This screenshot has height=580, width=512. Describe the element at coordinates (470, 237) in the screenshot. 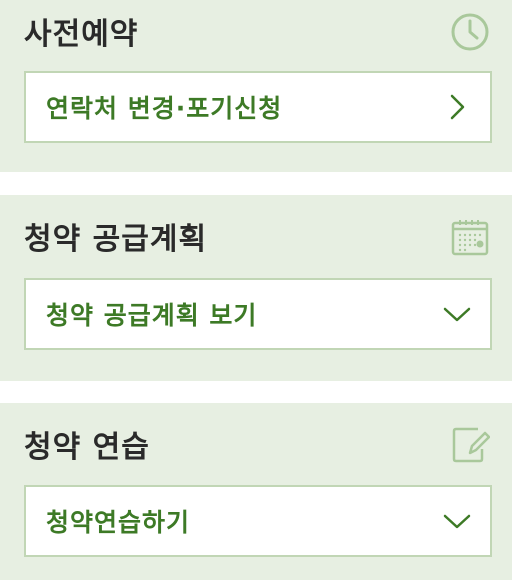

I see `calendar-icon` at that location.